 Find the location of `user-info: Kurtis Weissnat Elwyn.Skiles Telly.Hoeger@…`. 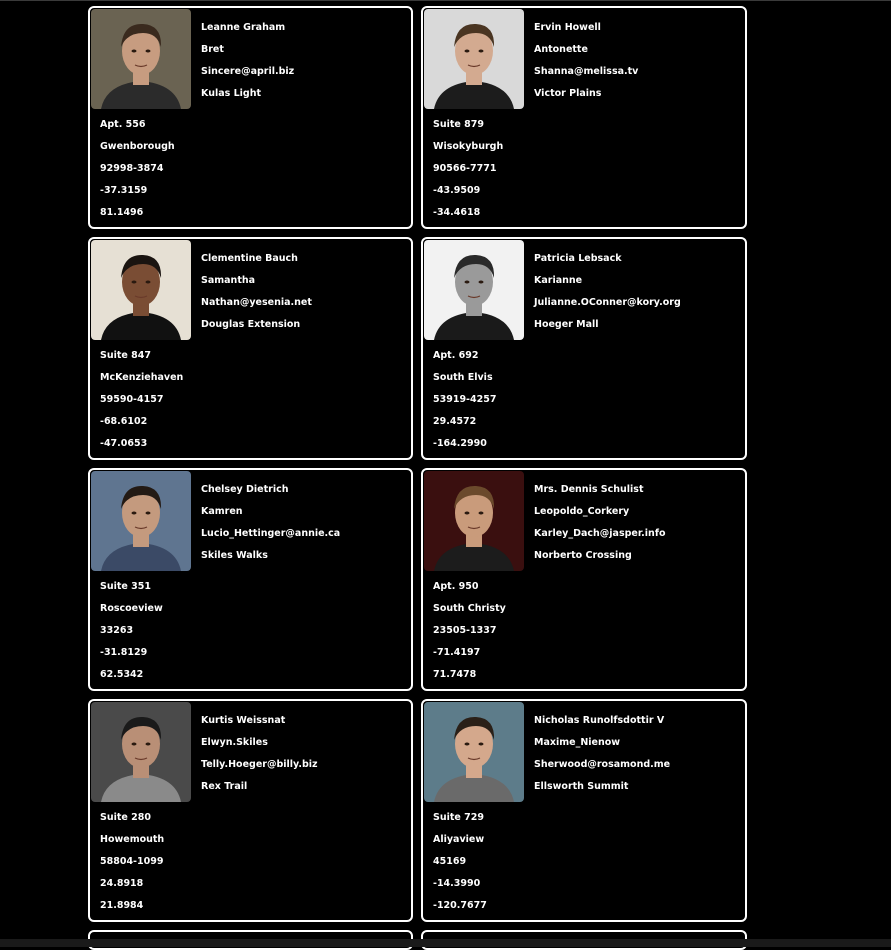

user-info: Kurtis Weissnat Elwyn.Skiles Telly.Hoeger@… is located at coordinates (259, 754).